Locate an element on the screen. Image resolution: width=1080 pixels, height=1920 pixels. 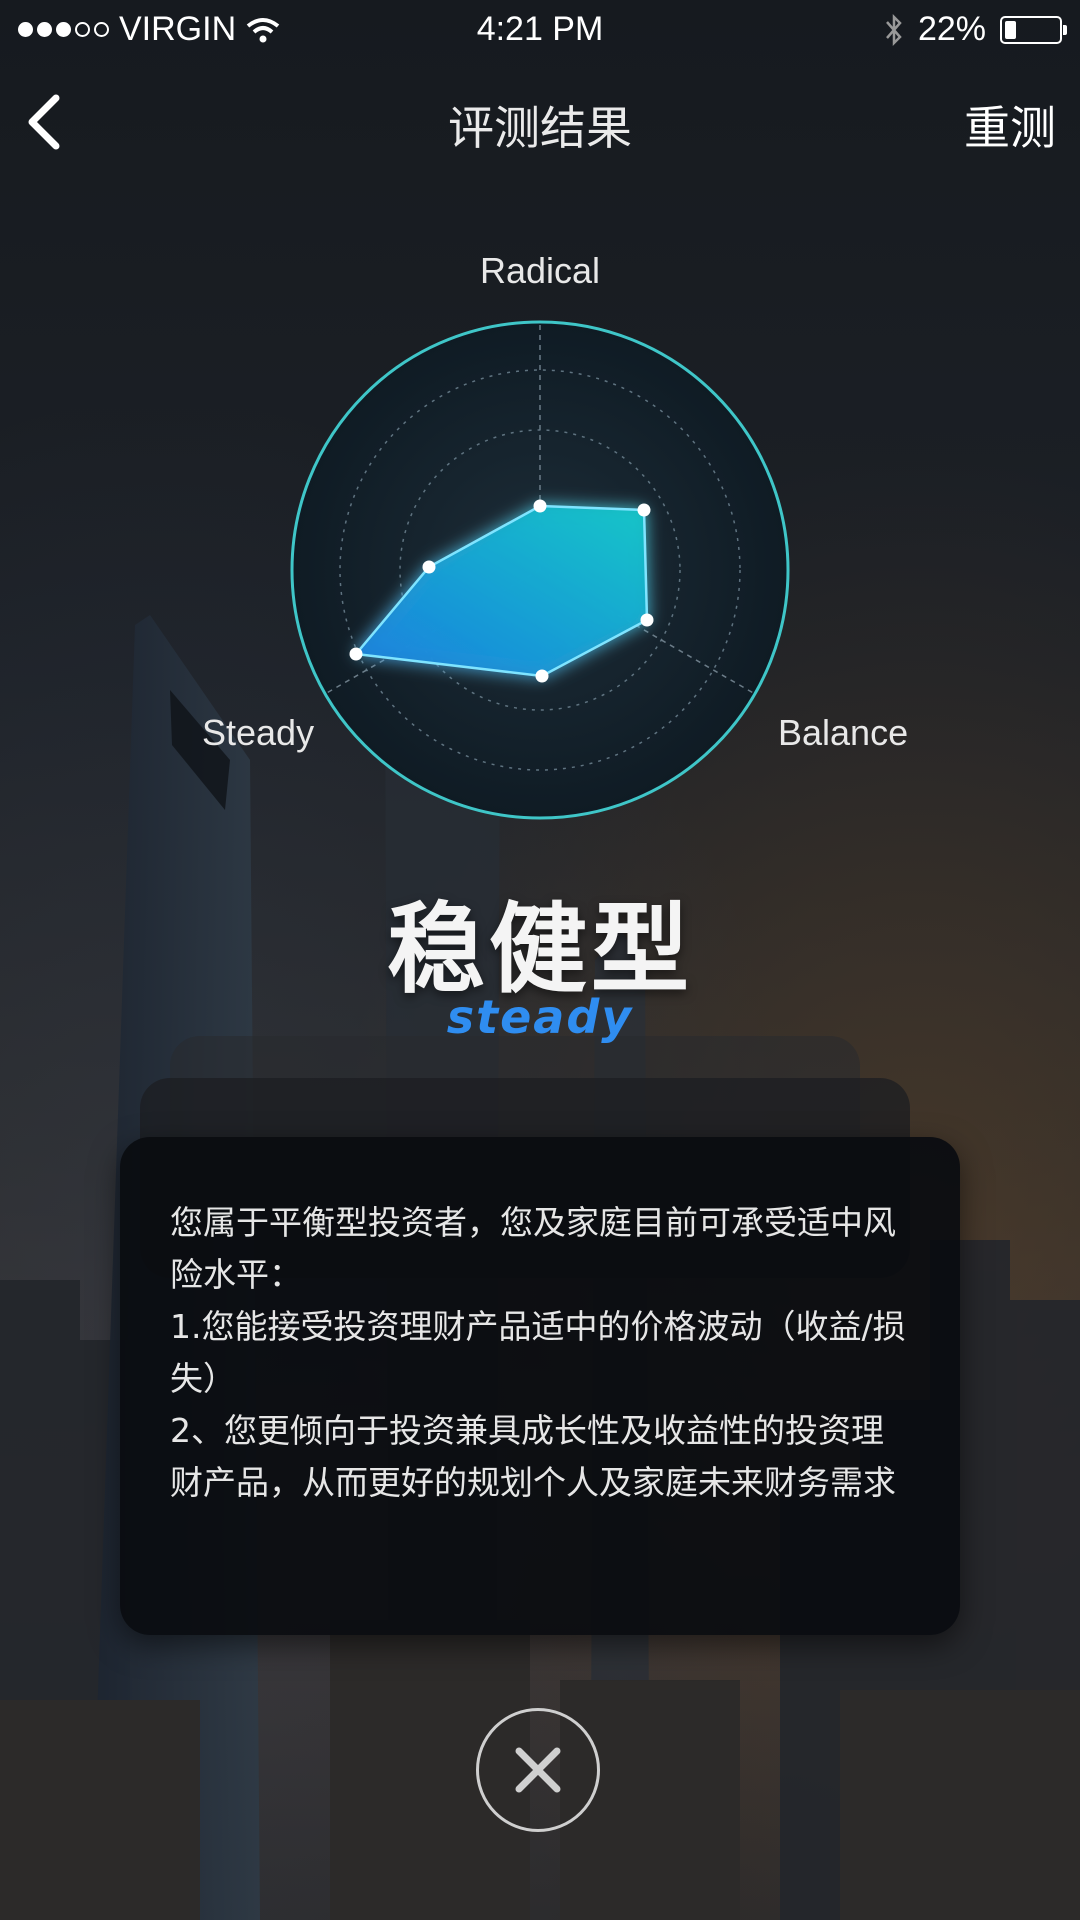
nav-bar: 评测结果 重测 is located at coordinates (540, 120).